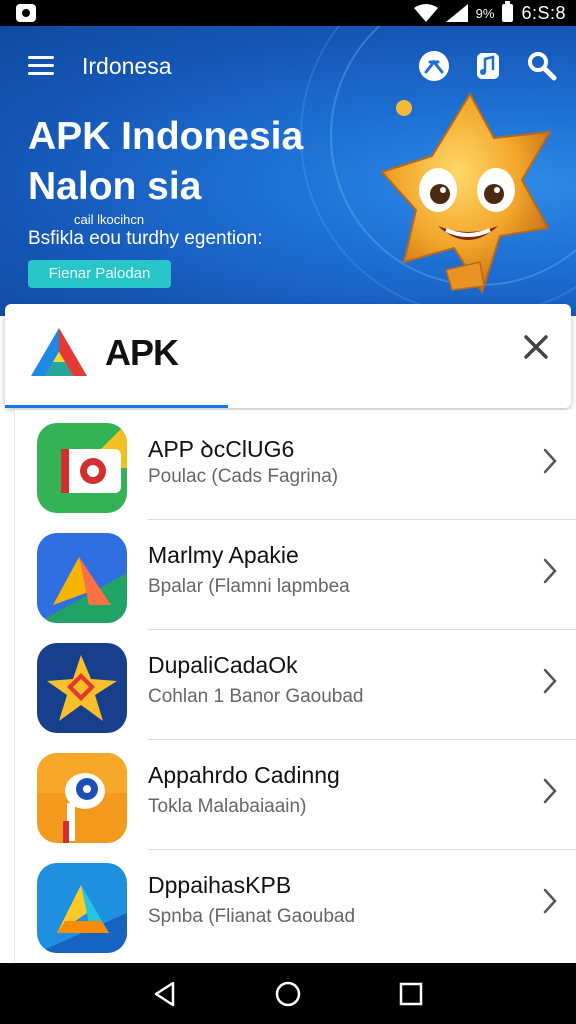 This screenshot has width=576, height=1024. What do you see at coordinates (252, 916) in the screenshot?
I see `app-subtitle: Spnba (Flianat Gaoubad` at bounding box center [252, 916].